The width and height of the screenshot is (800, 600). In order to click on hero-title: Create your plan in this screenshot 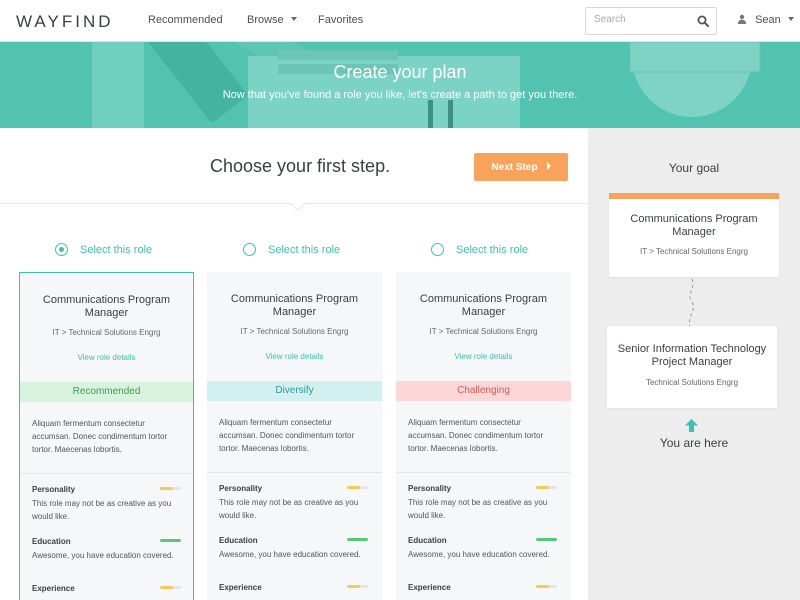, I will do `click(400, 72)`.